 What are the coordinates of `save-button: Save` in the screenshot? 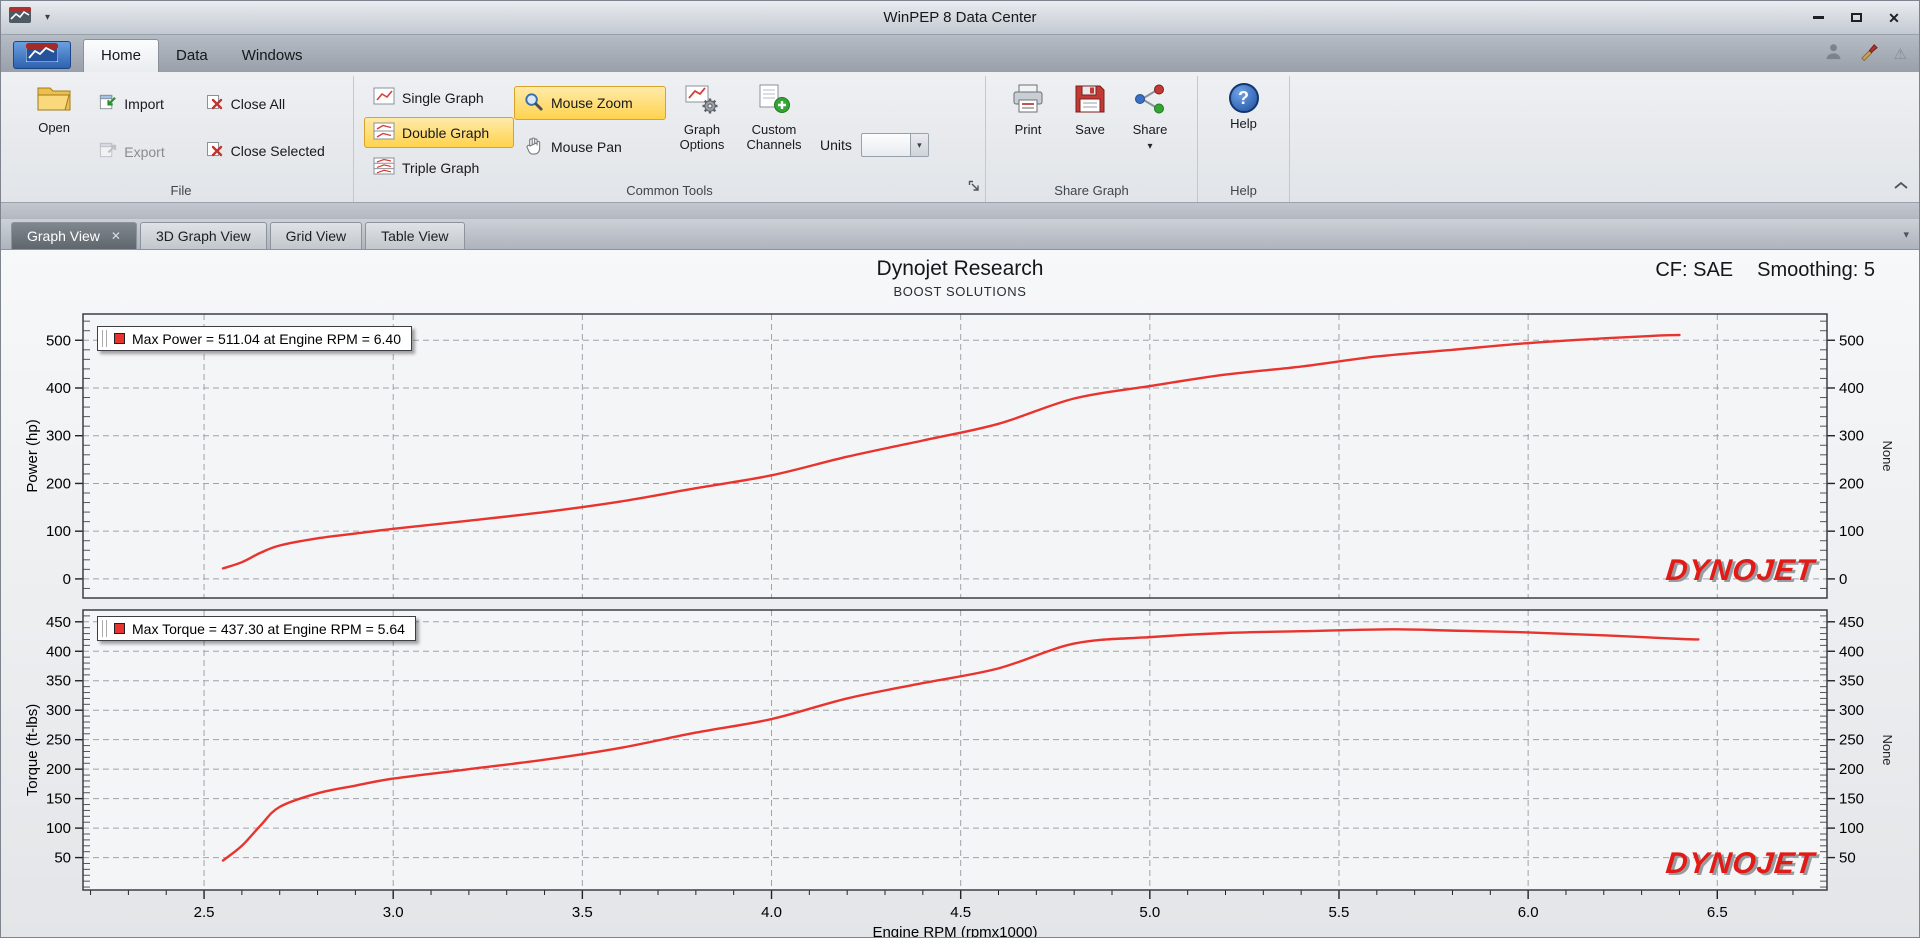 It's located at (1090, 108).